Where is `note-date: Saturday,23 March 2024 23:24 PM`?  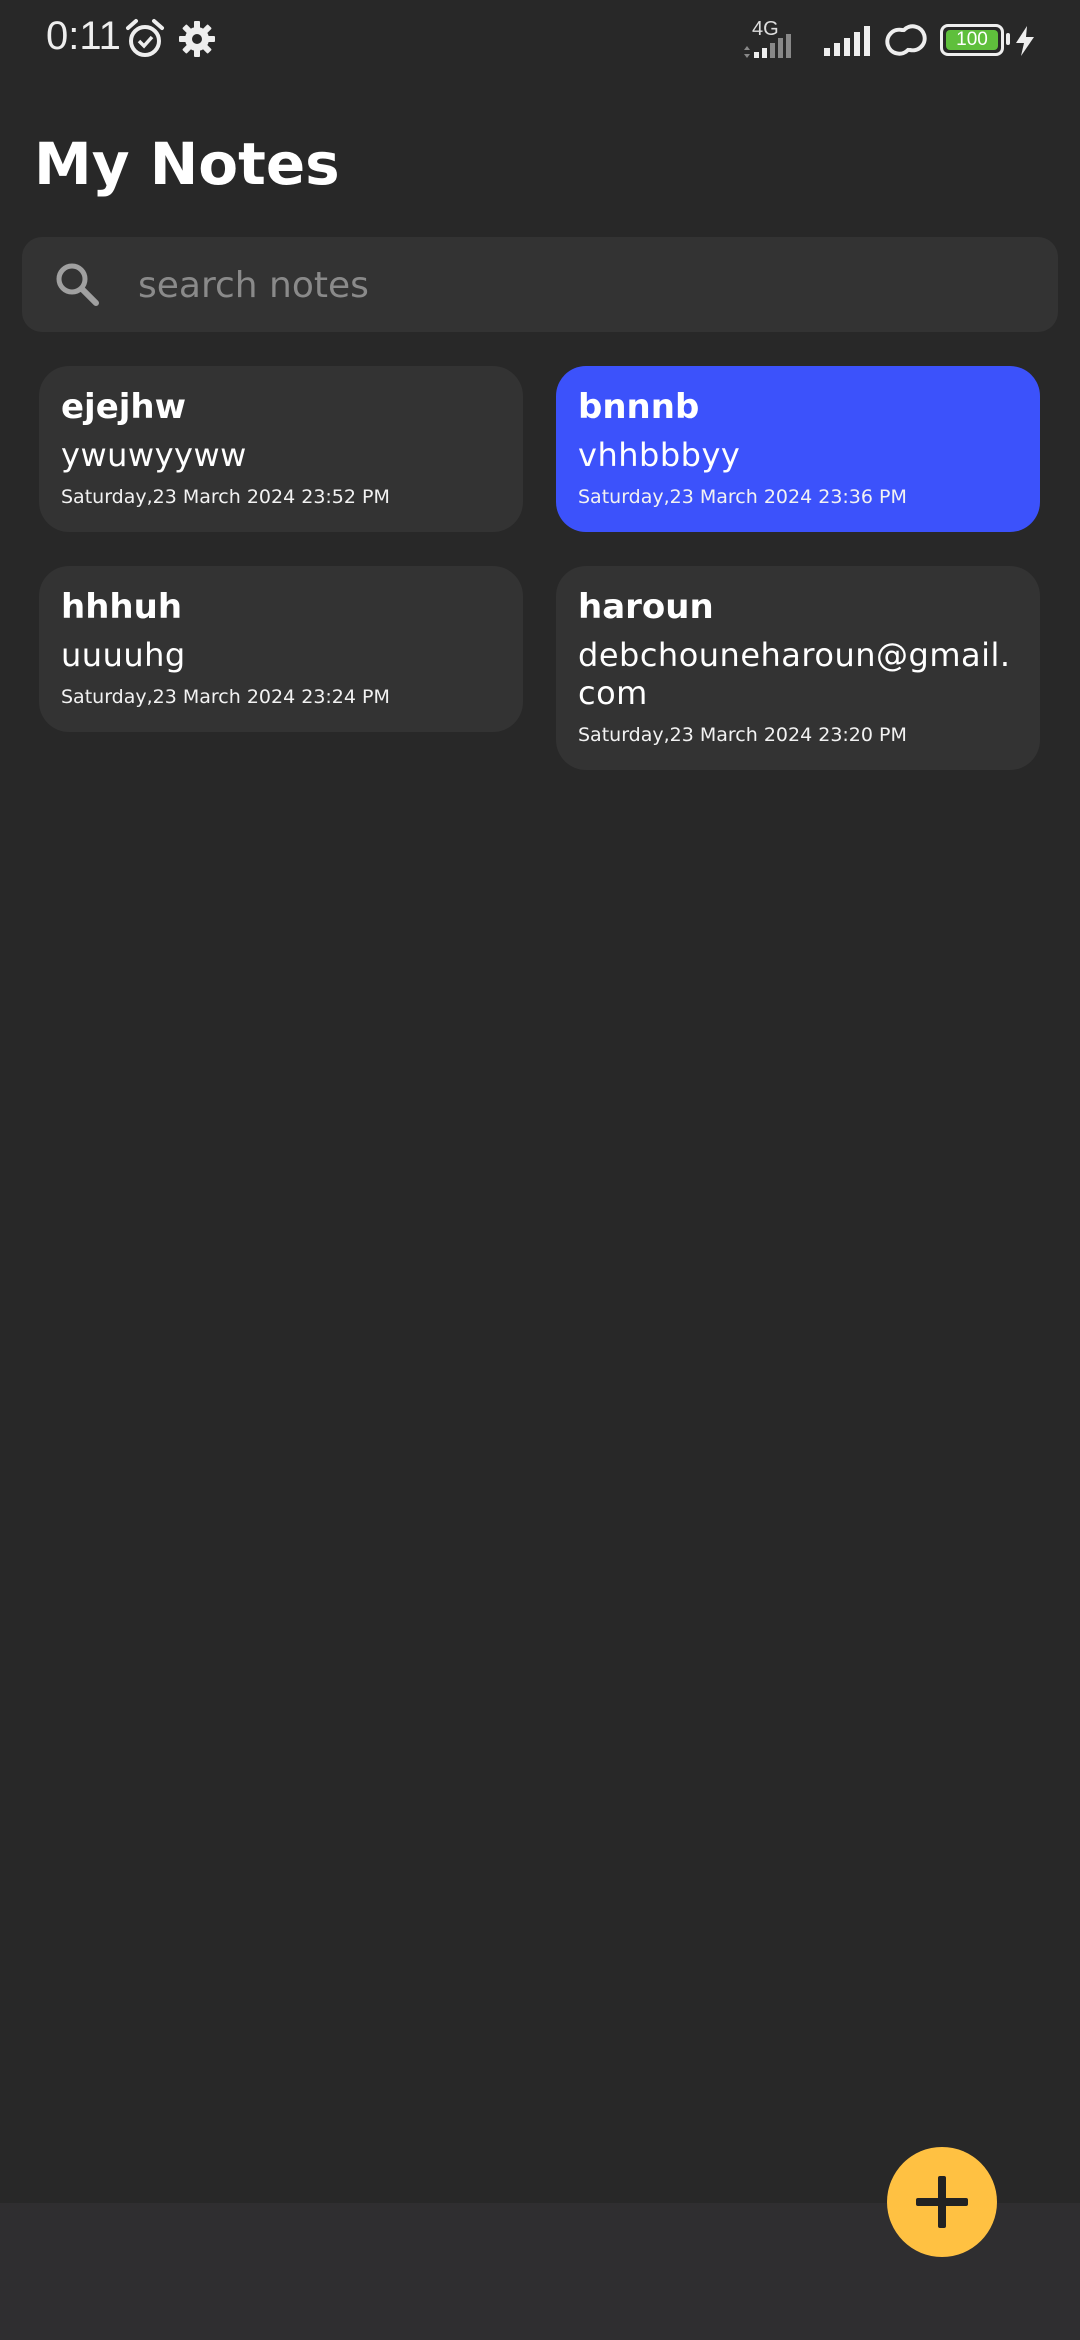 note-date: Saturday,23 March 2024 23:24 PM is located at coordinates (225, 697).